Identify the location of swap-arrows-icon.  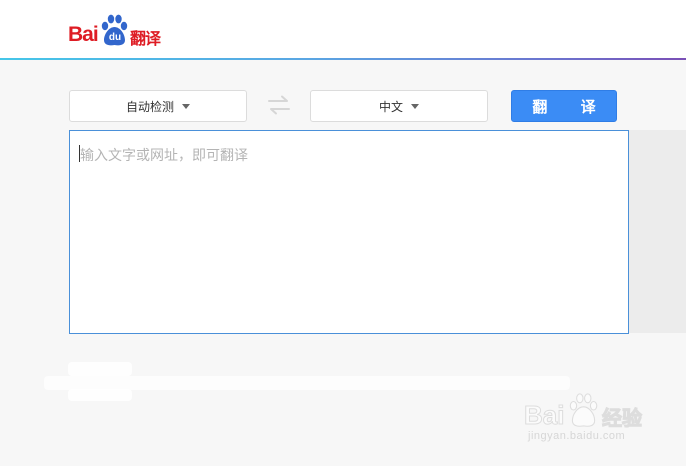
(279, 105).